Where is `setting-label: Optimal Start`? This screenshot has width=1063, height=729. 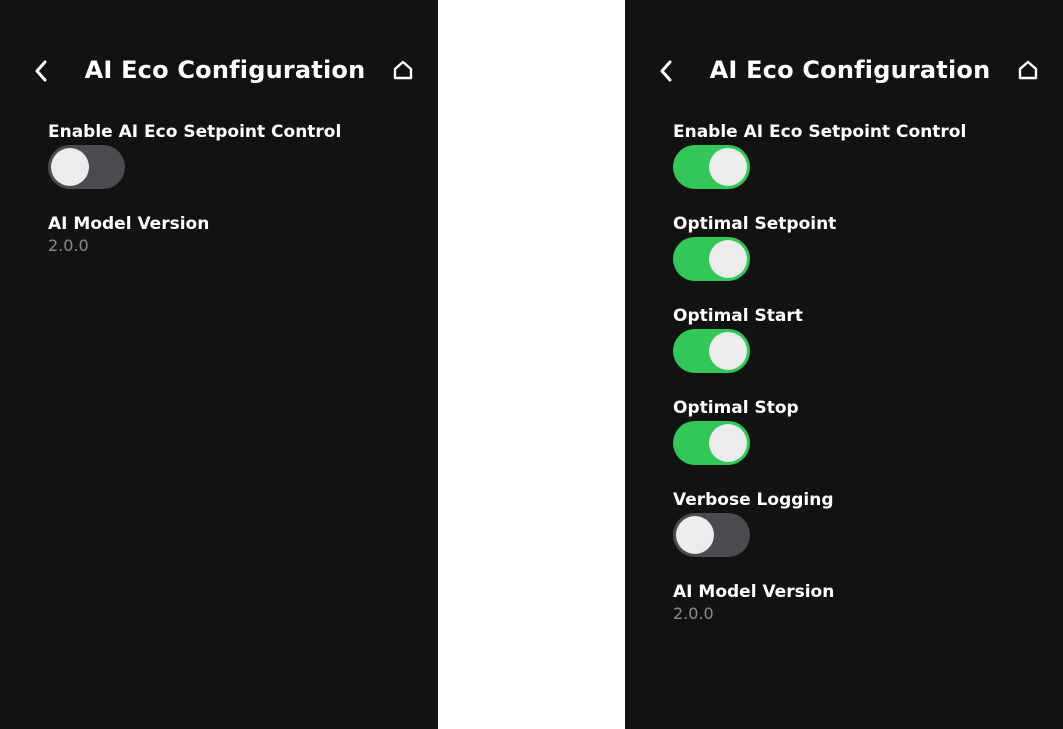
setting-label: Optimal Start is located at coordinates (738, 316).